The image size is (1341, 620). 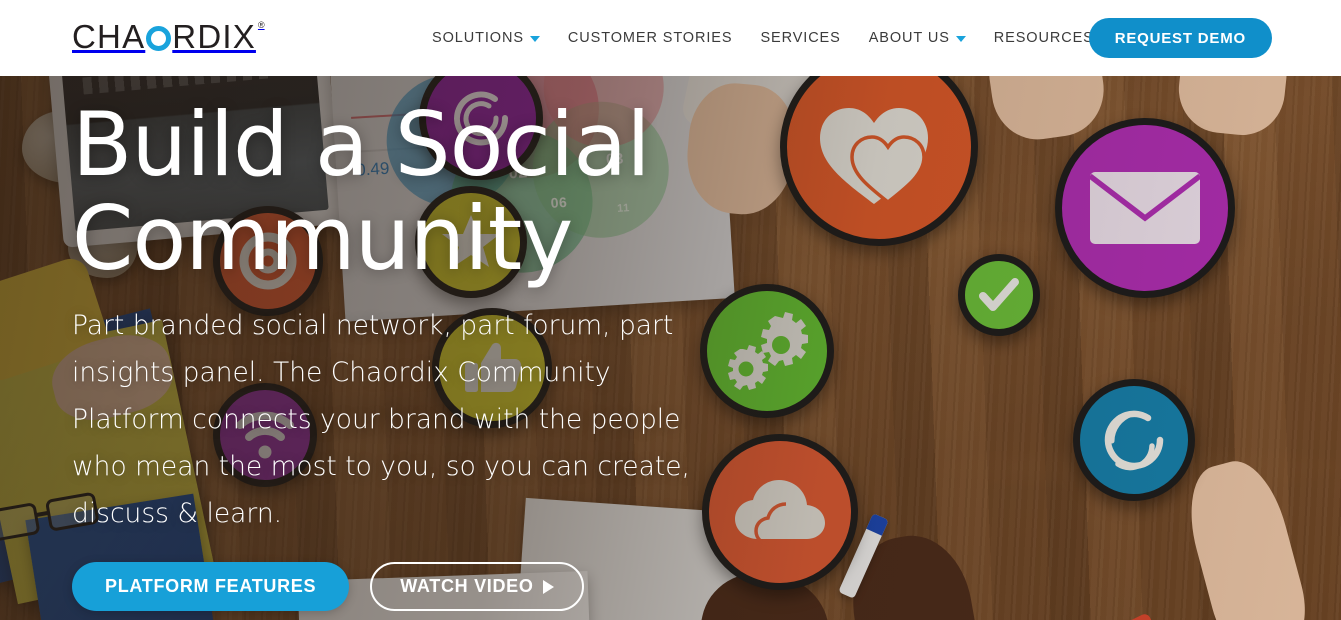 What do you see at coordinates (211, 586) in the screenshot?
I see `platform-features-button: PLATFORM FEATURES` at bounding box center [211, 586].